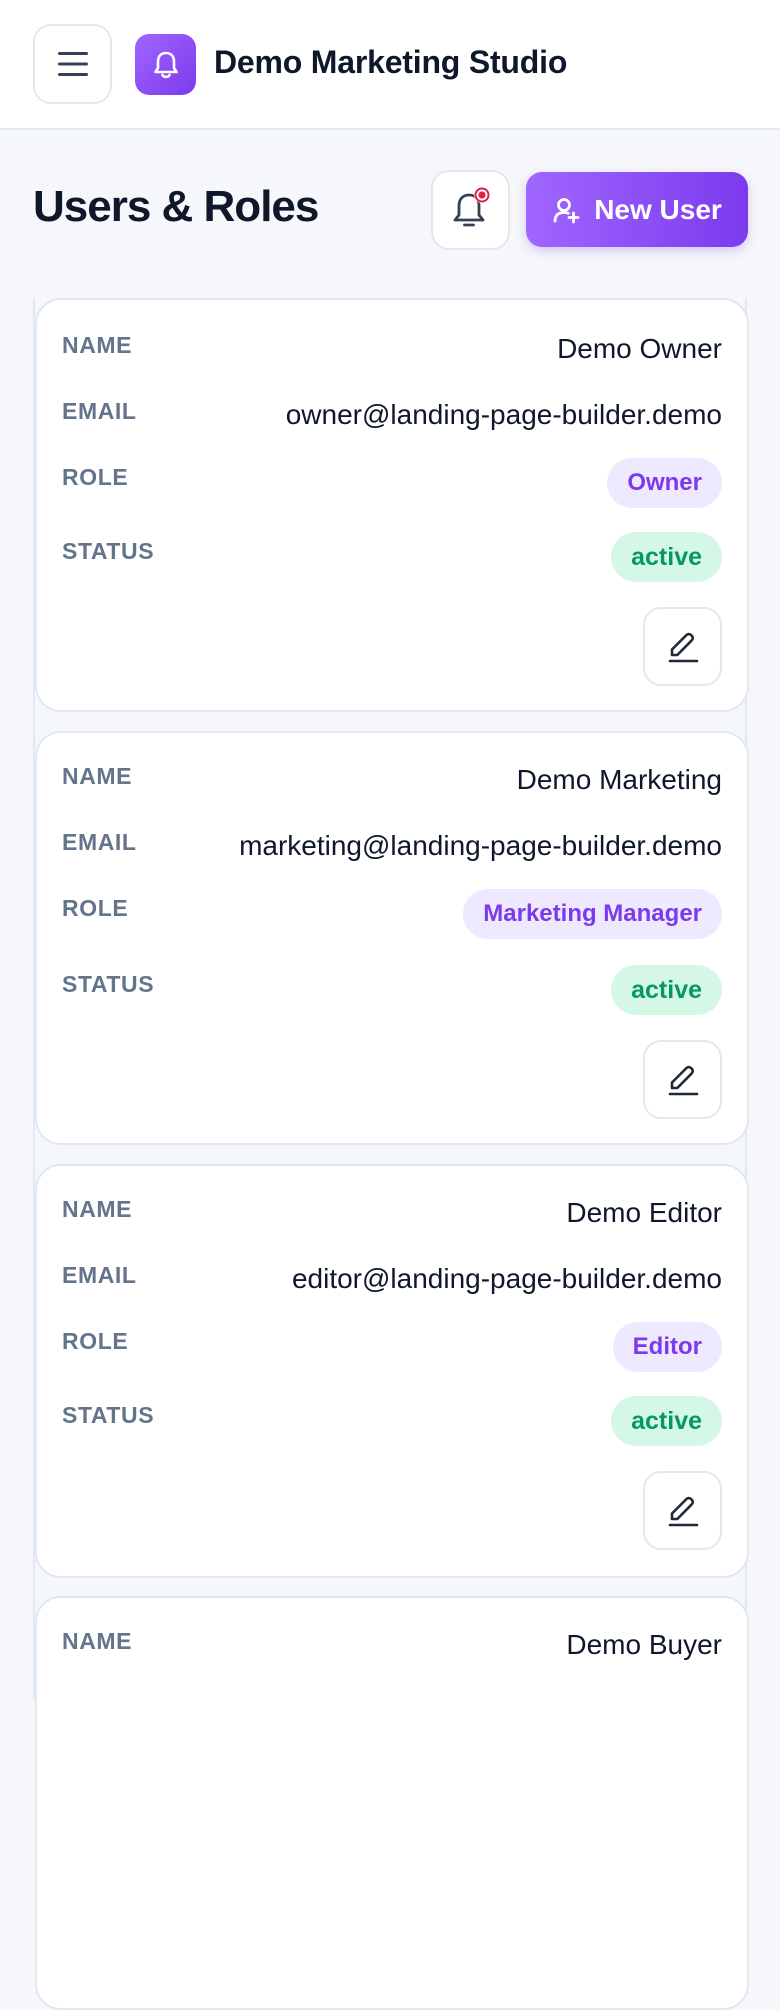 Image resolution: width=780 pixels, height=2010 pixels. Describe the element at coordinates (644, 1212) in the screenshot. I see `user-name: Demo Editor` at that location.